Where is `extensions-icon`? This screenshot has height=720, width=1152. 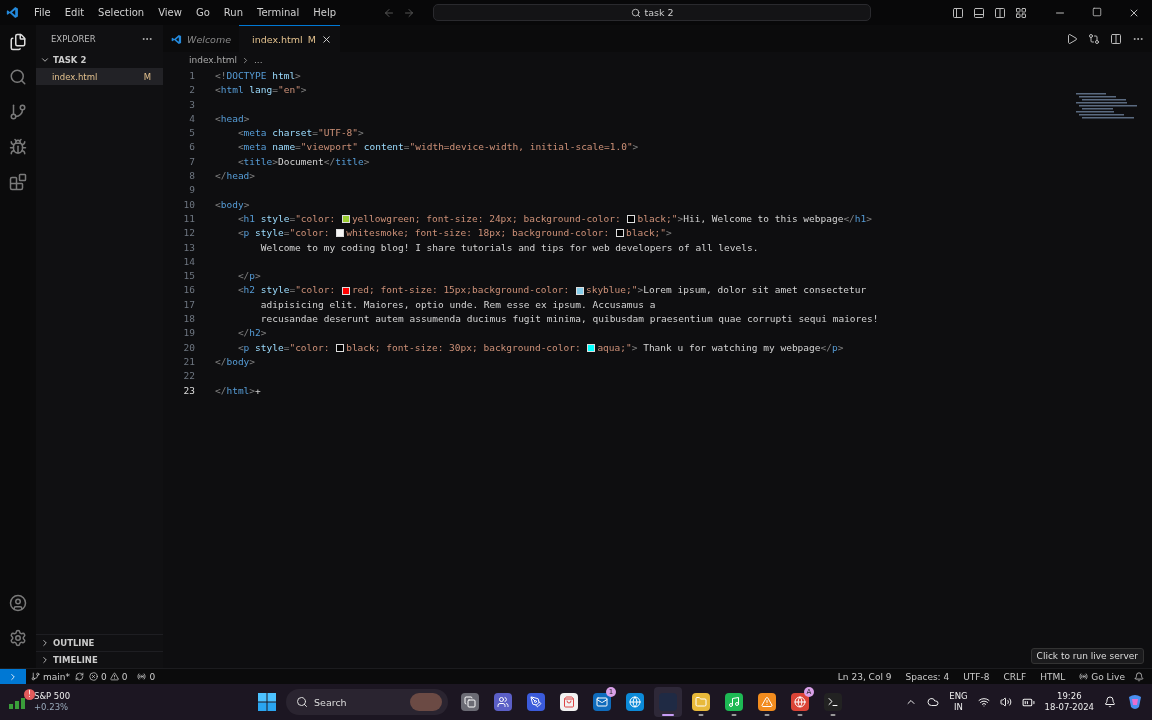 extensions-icon is located at coordinates (18, 182).